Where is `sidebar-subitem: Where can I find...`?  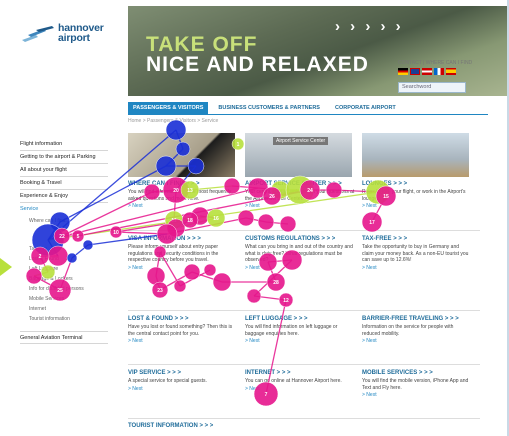 sidebar-subitem: Where can I find... is located at coordinates (64, 221).